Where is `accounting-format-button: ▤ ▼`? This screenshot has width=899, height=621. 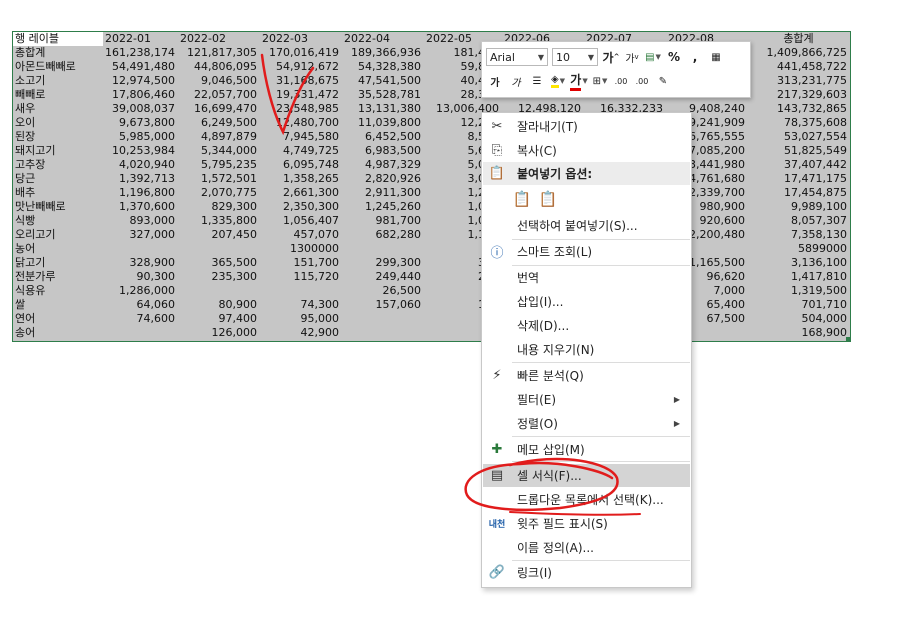 accounting-format-button: ▤ ▼ is located at coordinates (653, 57).